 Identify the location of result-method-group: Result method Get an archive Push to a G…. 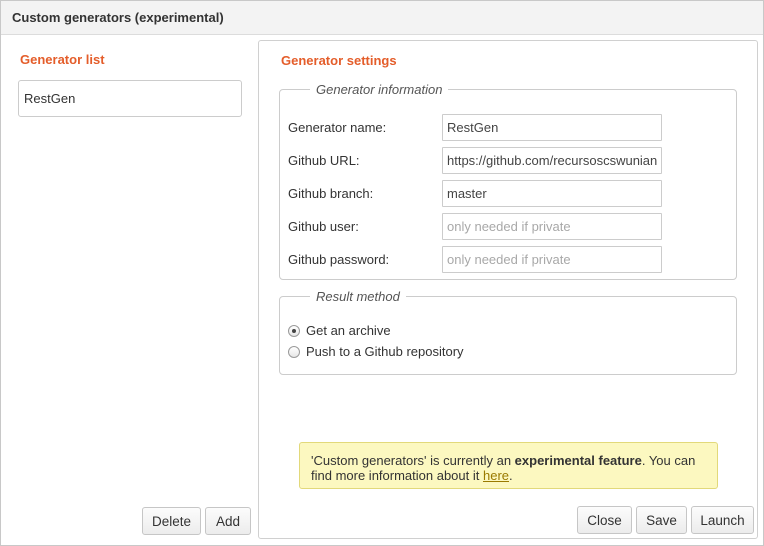
(508, 332).